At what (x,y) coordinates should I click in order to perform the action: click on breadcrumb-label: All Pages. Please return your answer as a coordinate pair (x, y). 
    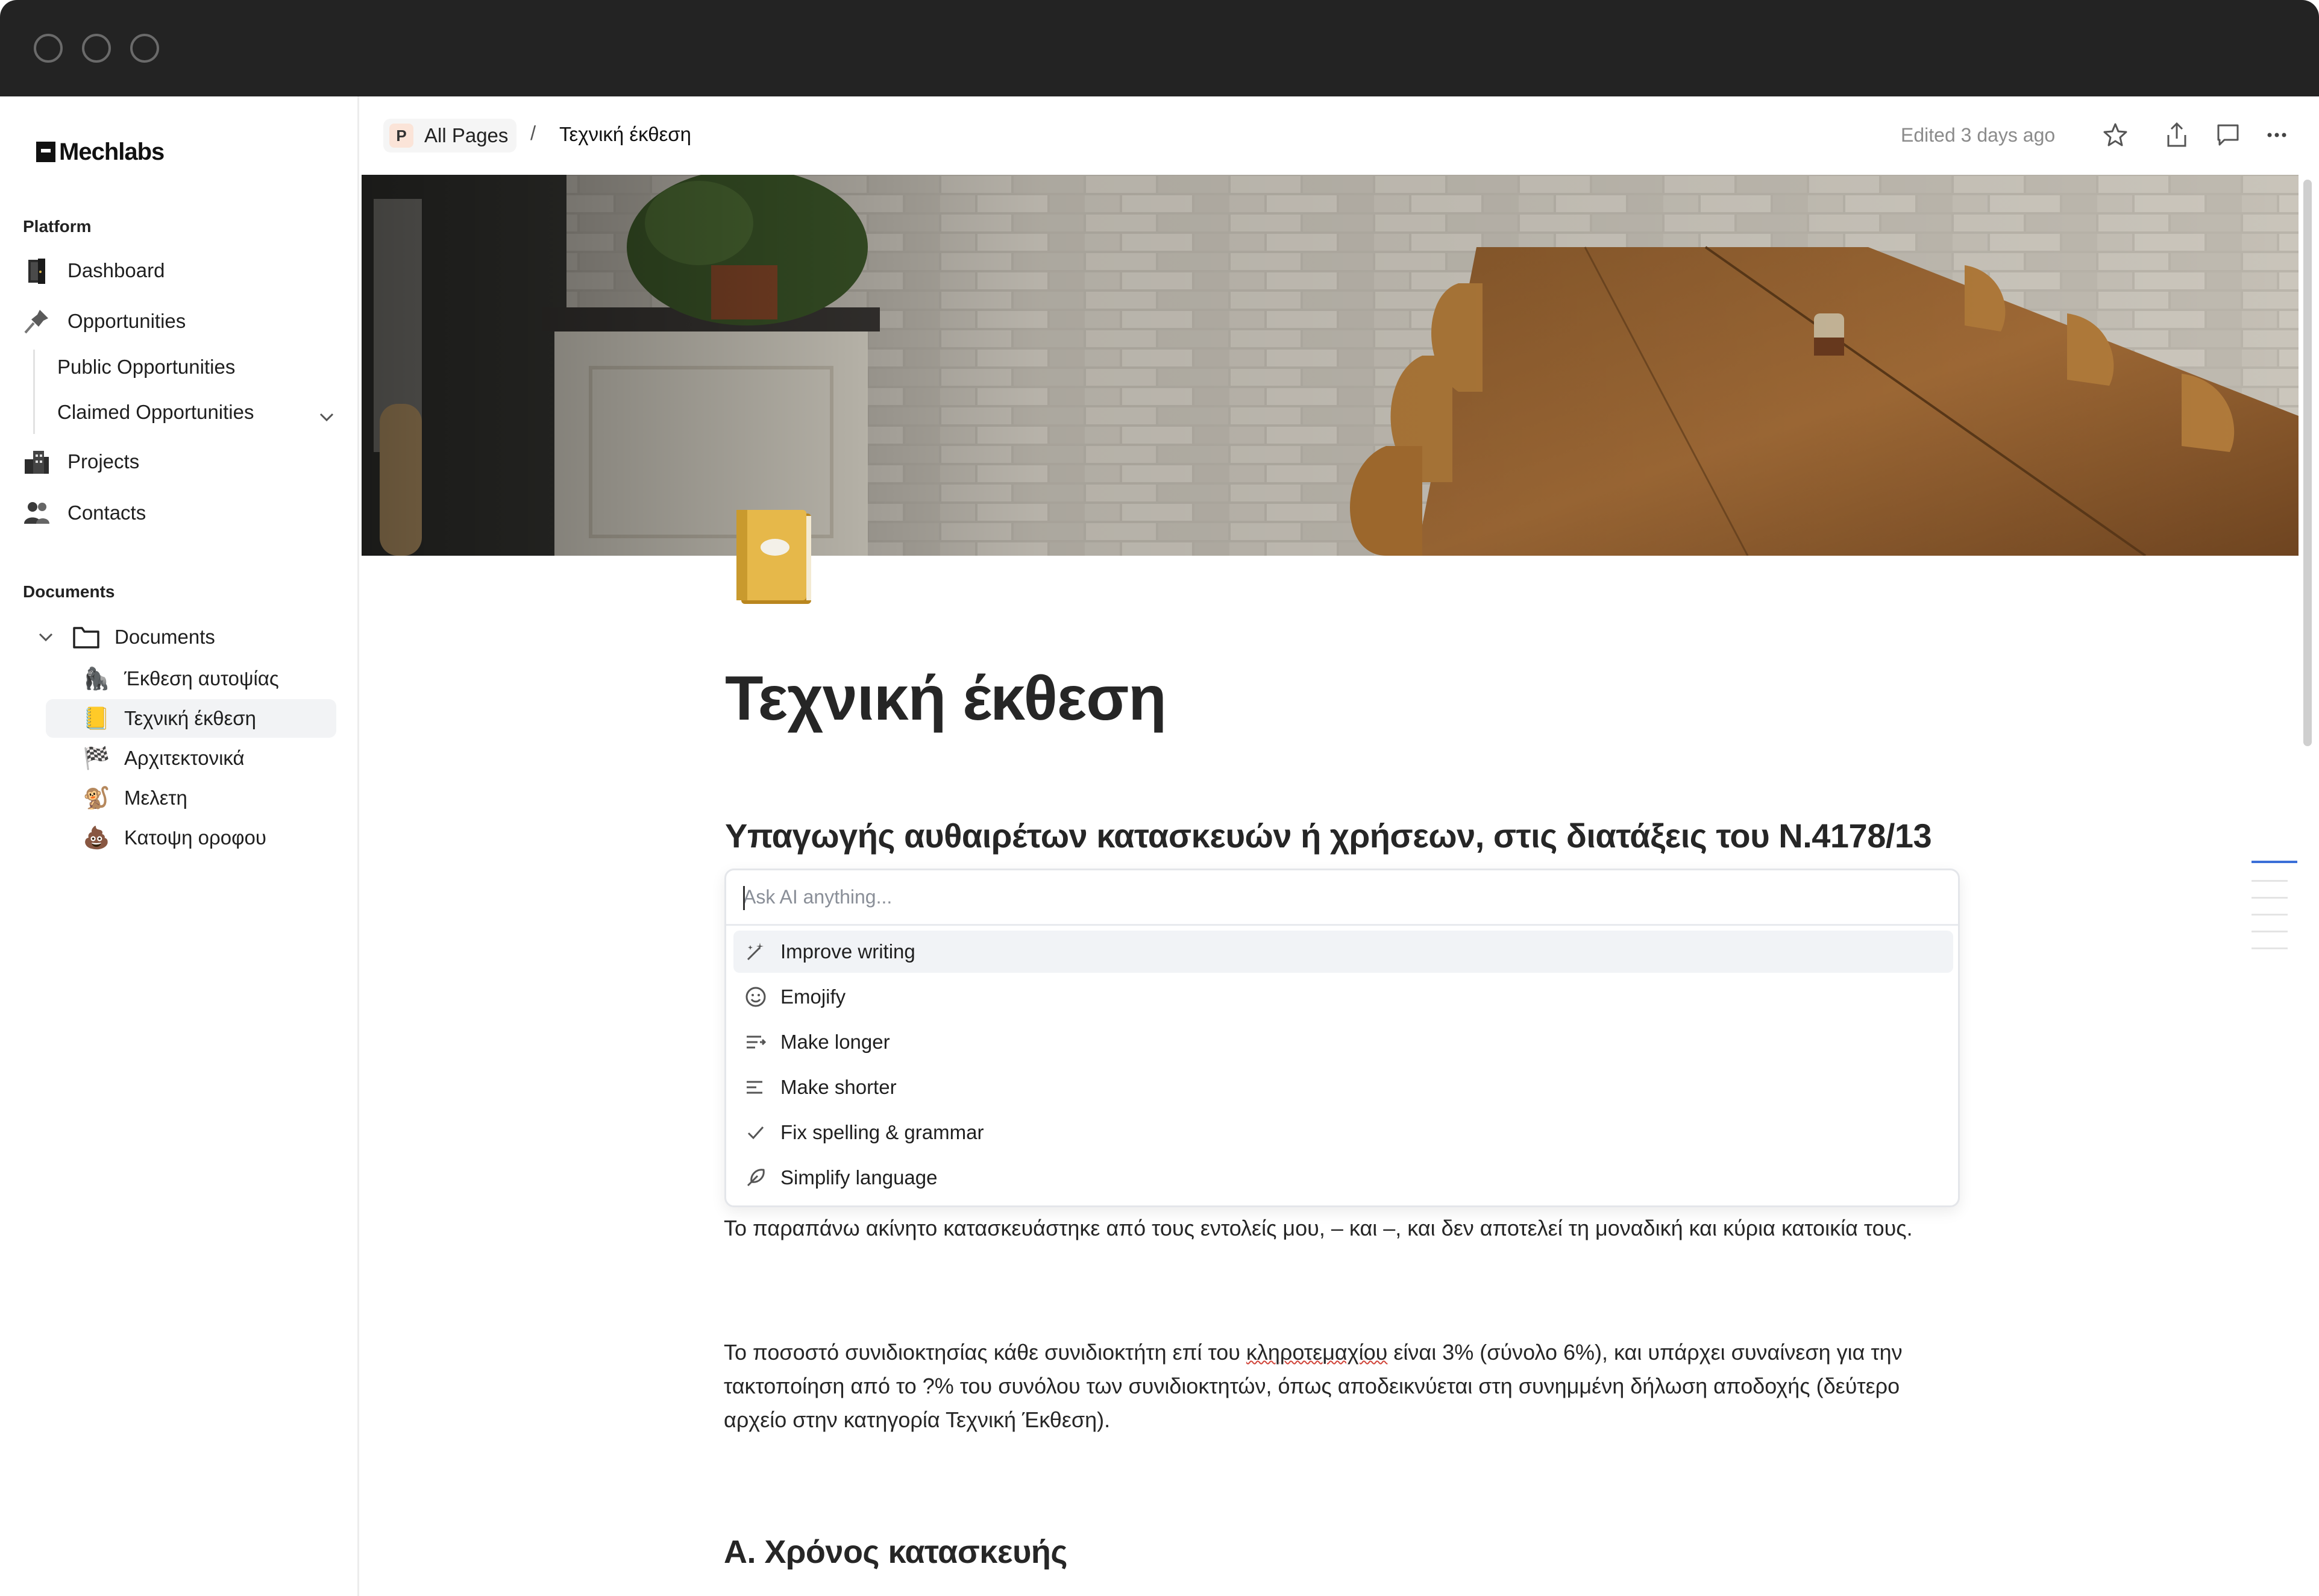
    Looking at the image, I should click on (467, 135).